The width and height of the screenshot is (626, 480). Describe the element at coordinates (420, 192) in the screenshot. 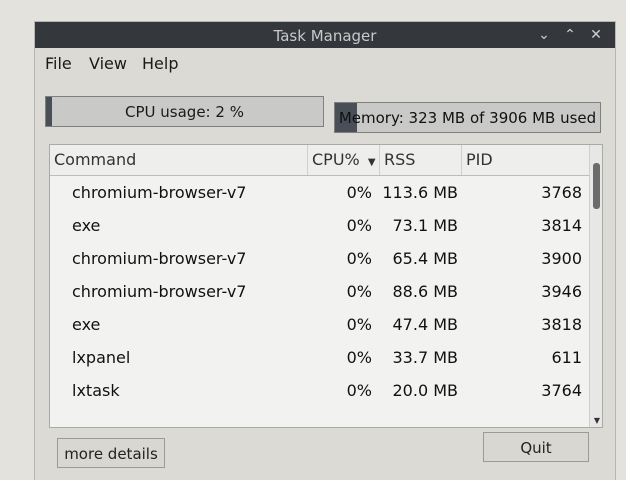

I see `cell-rss: 113.6 MB` at that location.